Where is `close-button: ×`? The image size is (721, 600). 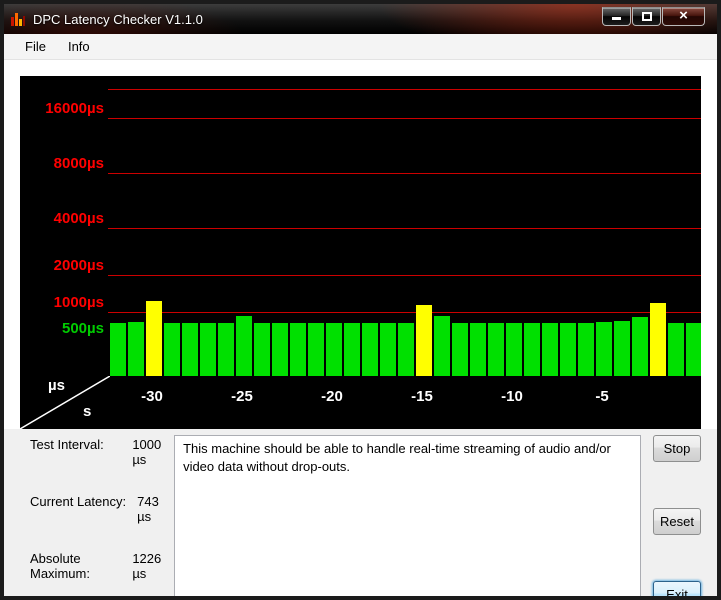 close-button: × is located at coordinates (683, 16).